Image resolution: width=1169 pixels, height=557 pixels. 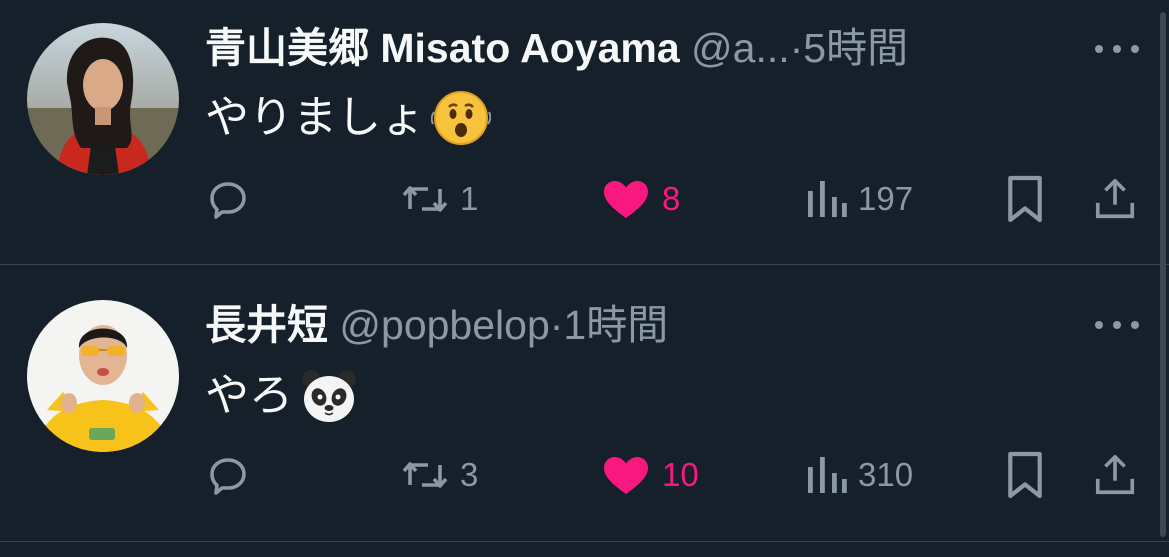 What do you see at coordinates (461, 118) in the screenshot?
I see `hushed-face-emoji` at bounding box center [461, 118].